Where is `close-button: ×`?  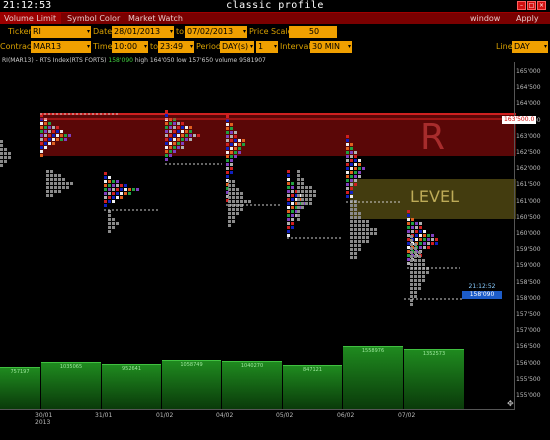
close-button: × is located at coordinates (541, 5).